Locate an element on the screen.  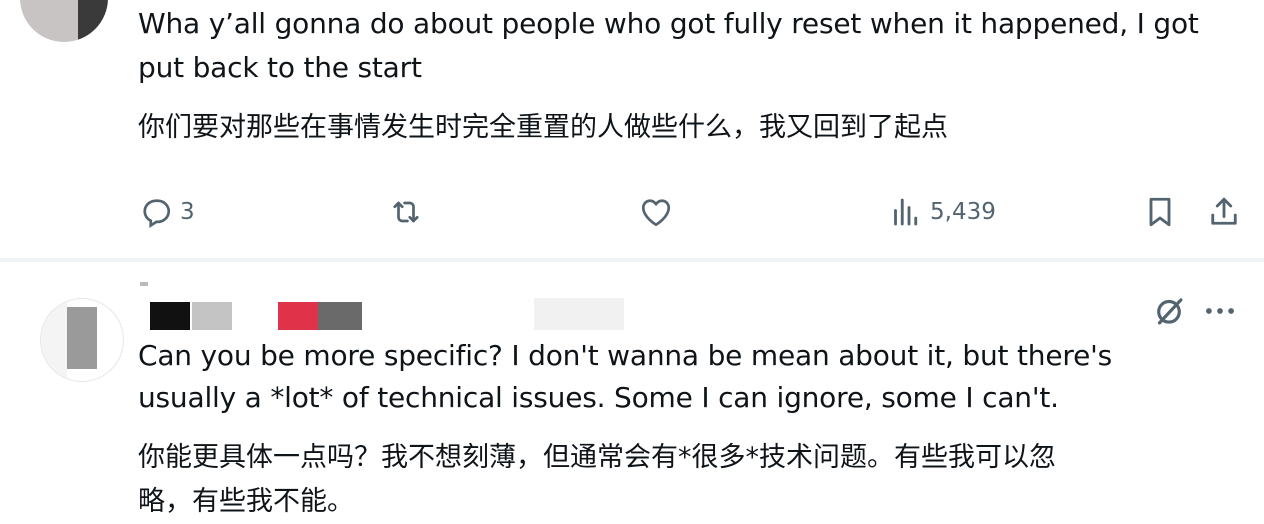
tweet-text-cn: 你们要对那些在事情发生时完全重置的人做些什么，我又回到了起点 is located at coordinates (543, 127).